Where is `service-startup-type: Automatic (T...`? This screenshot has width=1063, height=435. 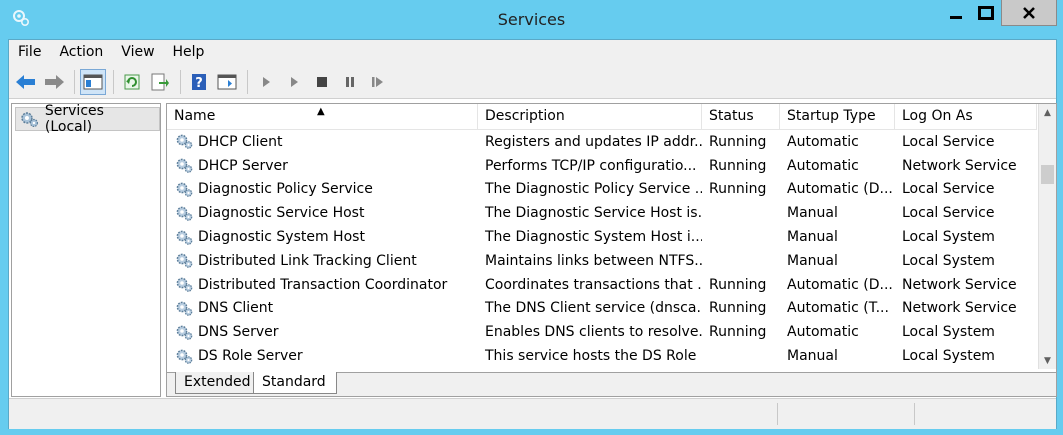 service-startup-type: Automatic (T... is located at coordinates (838, 308).